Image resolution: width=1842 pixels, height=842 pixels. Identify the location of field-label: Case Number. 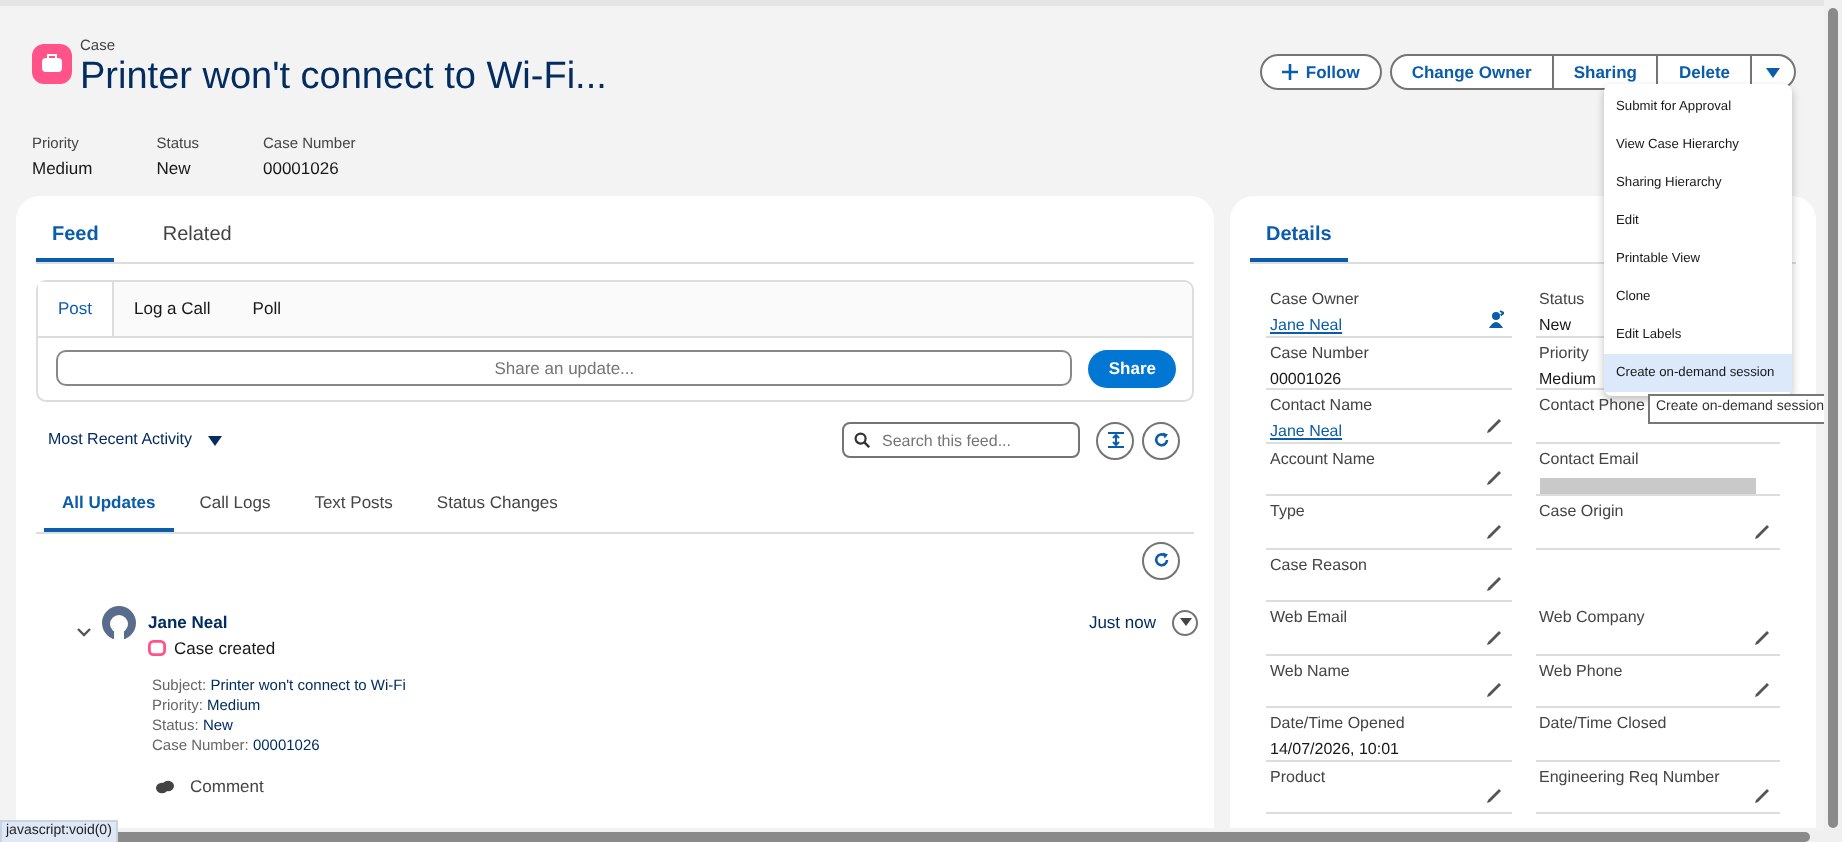
(1319, 352).